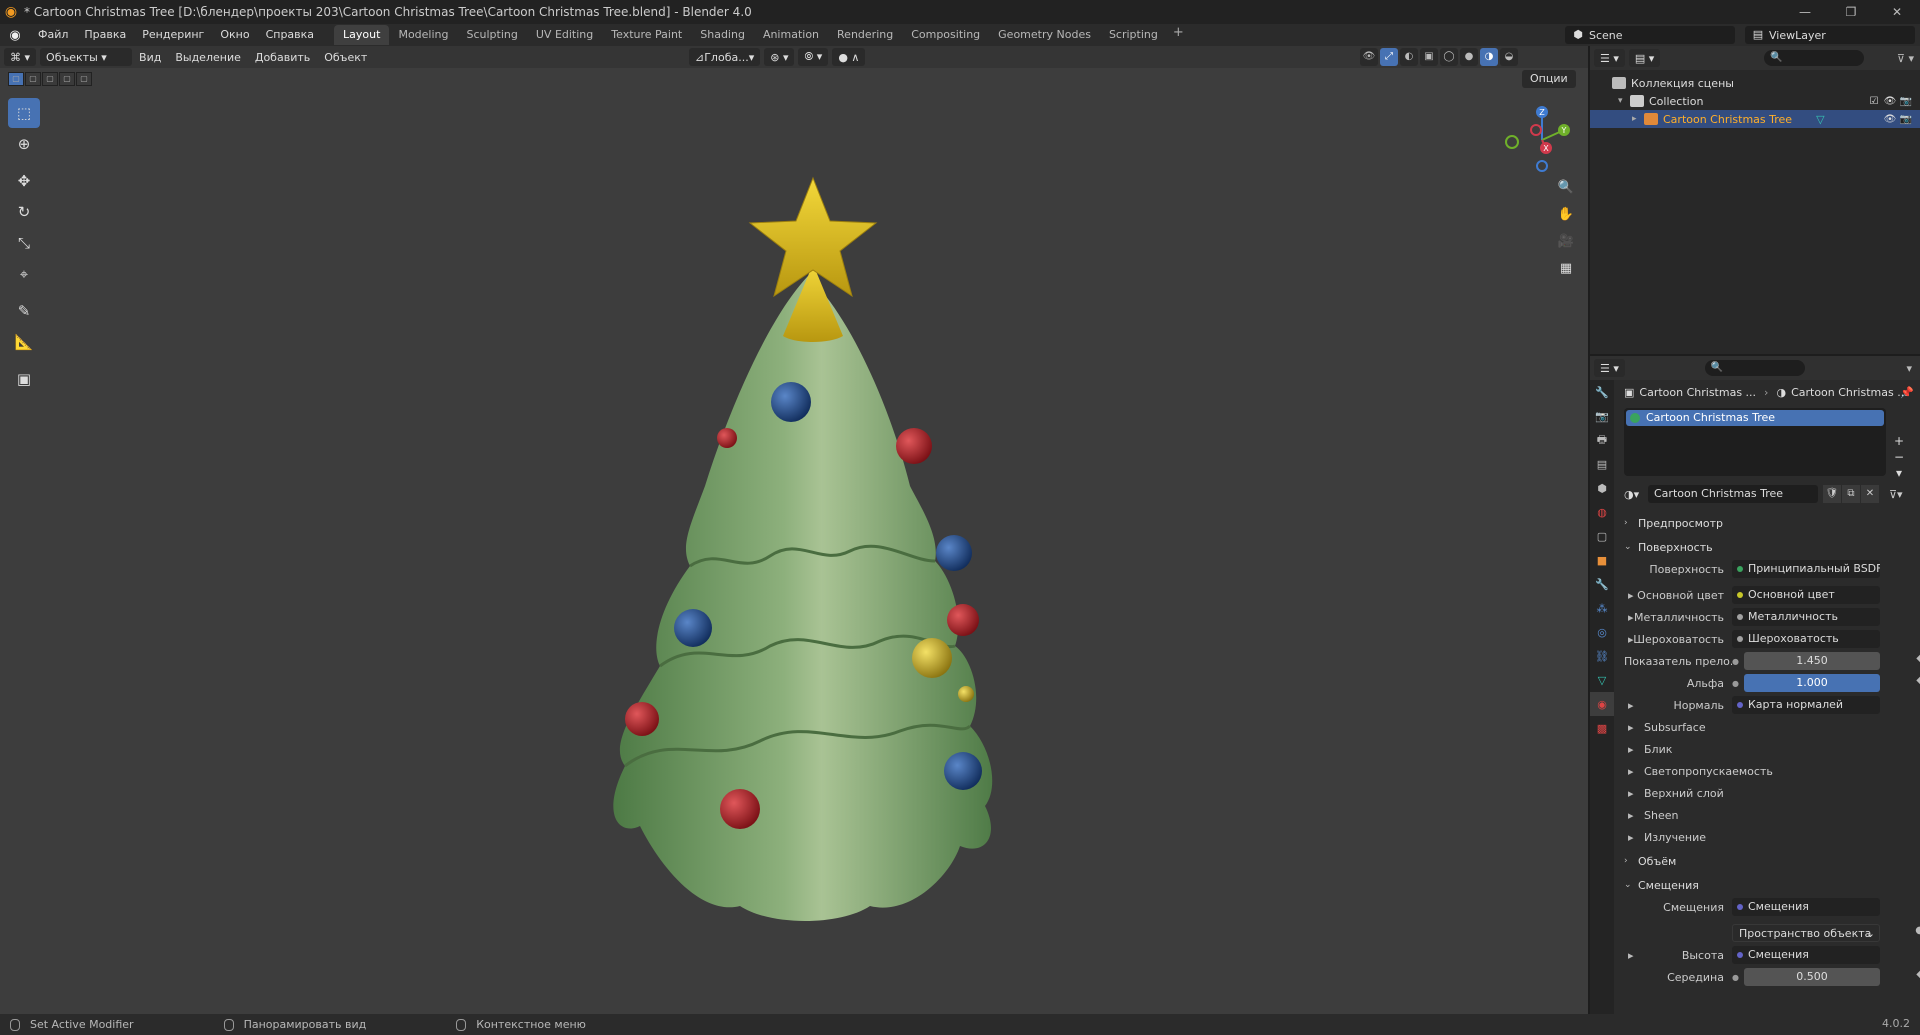 The width and height of the screenshot is (1920, 1035). I want to click on checkbox-icon: ☑, so click(1874, 101).